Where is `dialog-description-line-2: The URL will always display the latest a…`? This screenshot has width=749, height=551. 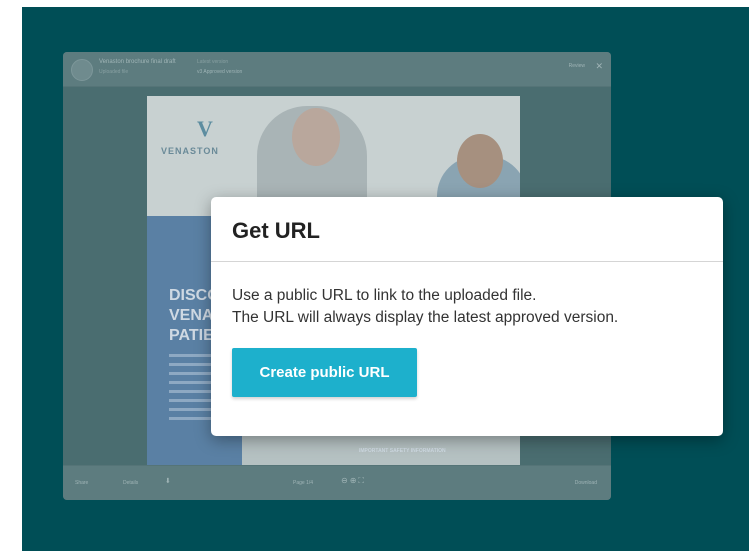 dialog-description-line-2: The URL will always display the latest a… is located at coordinates (425, 317).